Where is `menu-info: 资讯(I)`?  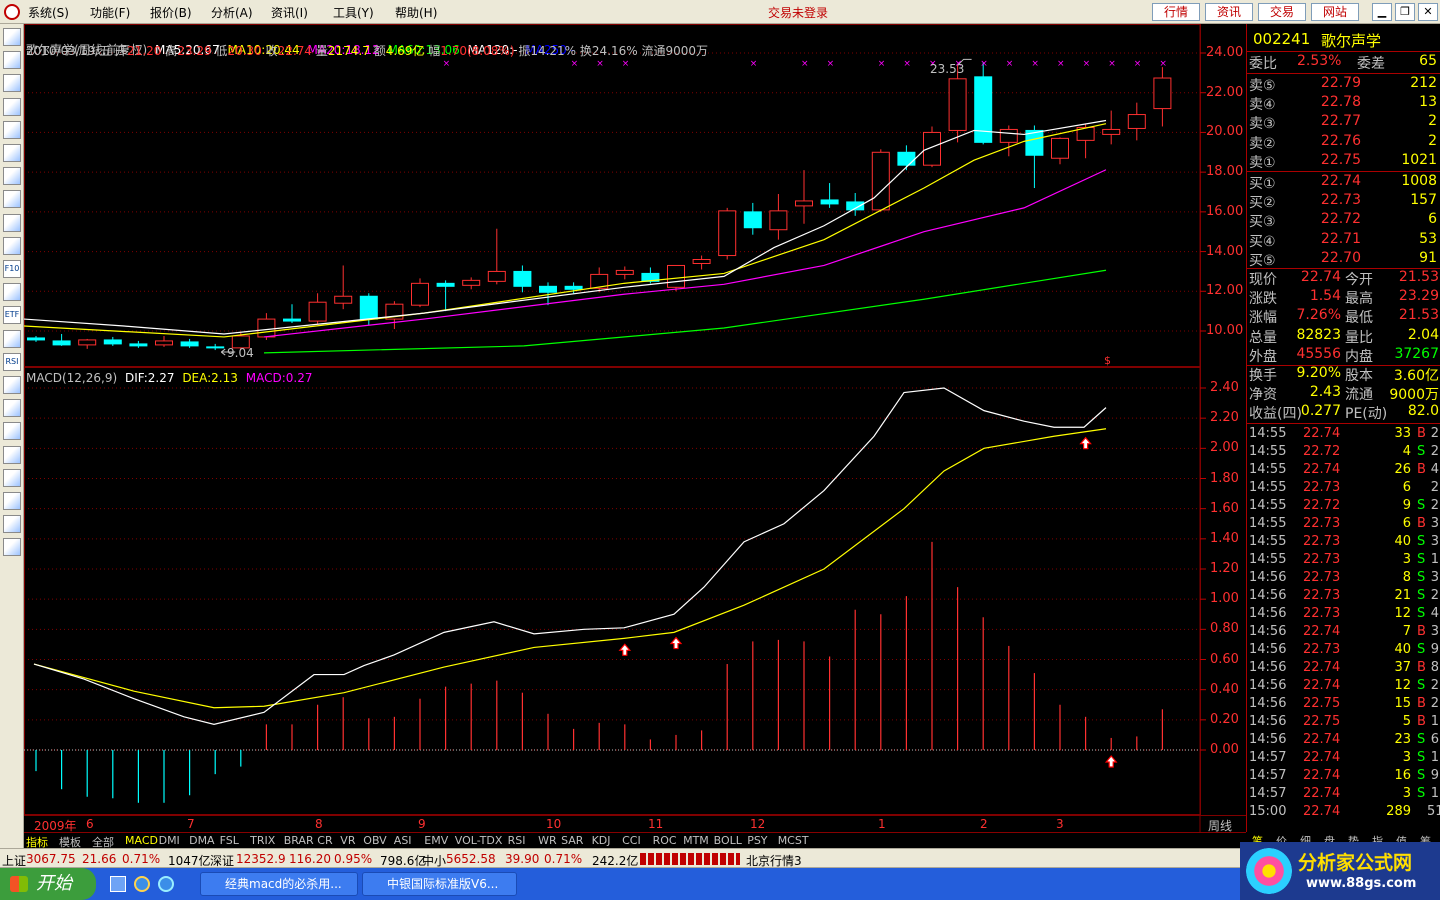
menu-info: 资讯(I) is located at coordinates (289, 12).